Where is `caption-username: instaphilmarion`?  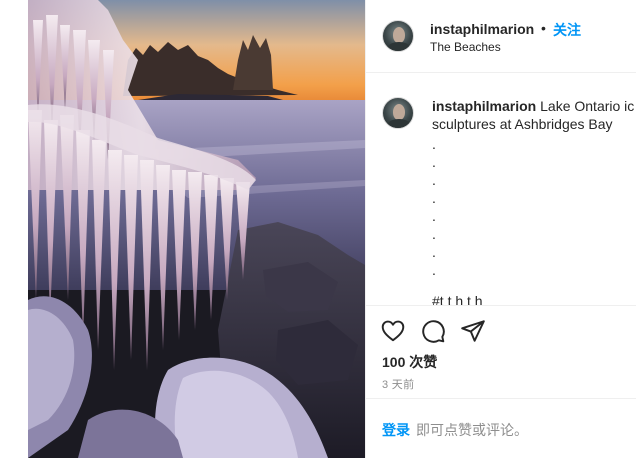
caption-username: instaphilmarion is located at coordinates (484, 106).